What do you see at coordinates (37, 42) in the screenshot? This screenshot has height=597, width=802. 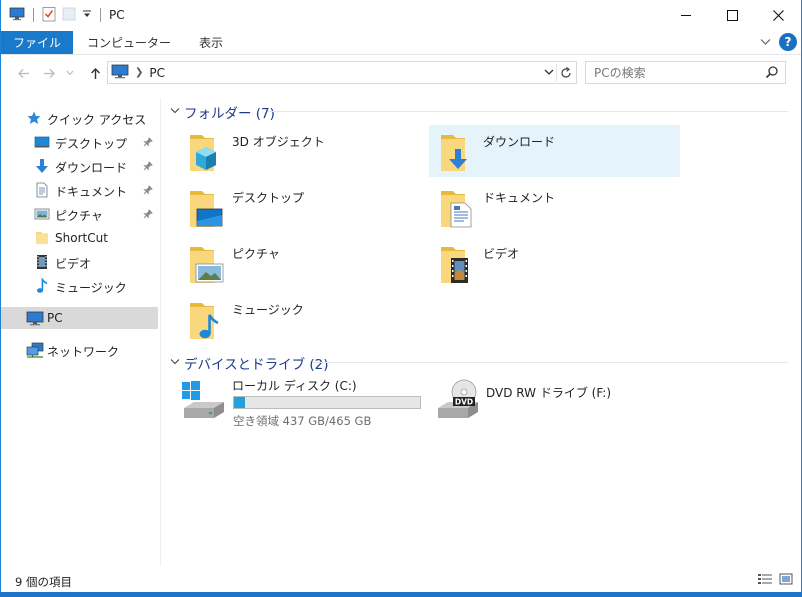 I see `tab-file: ファイル` at bounding box center [37, 42].